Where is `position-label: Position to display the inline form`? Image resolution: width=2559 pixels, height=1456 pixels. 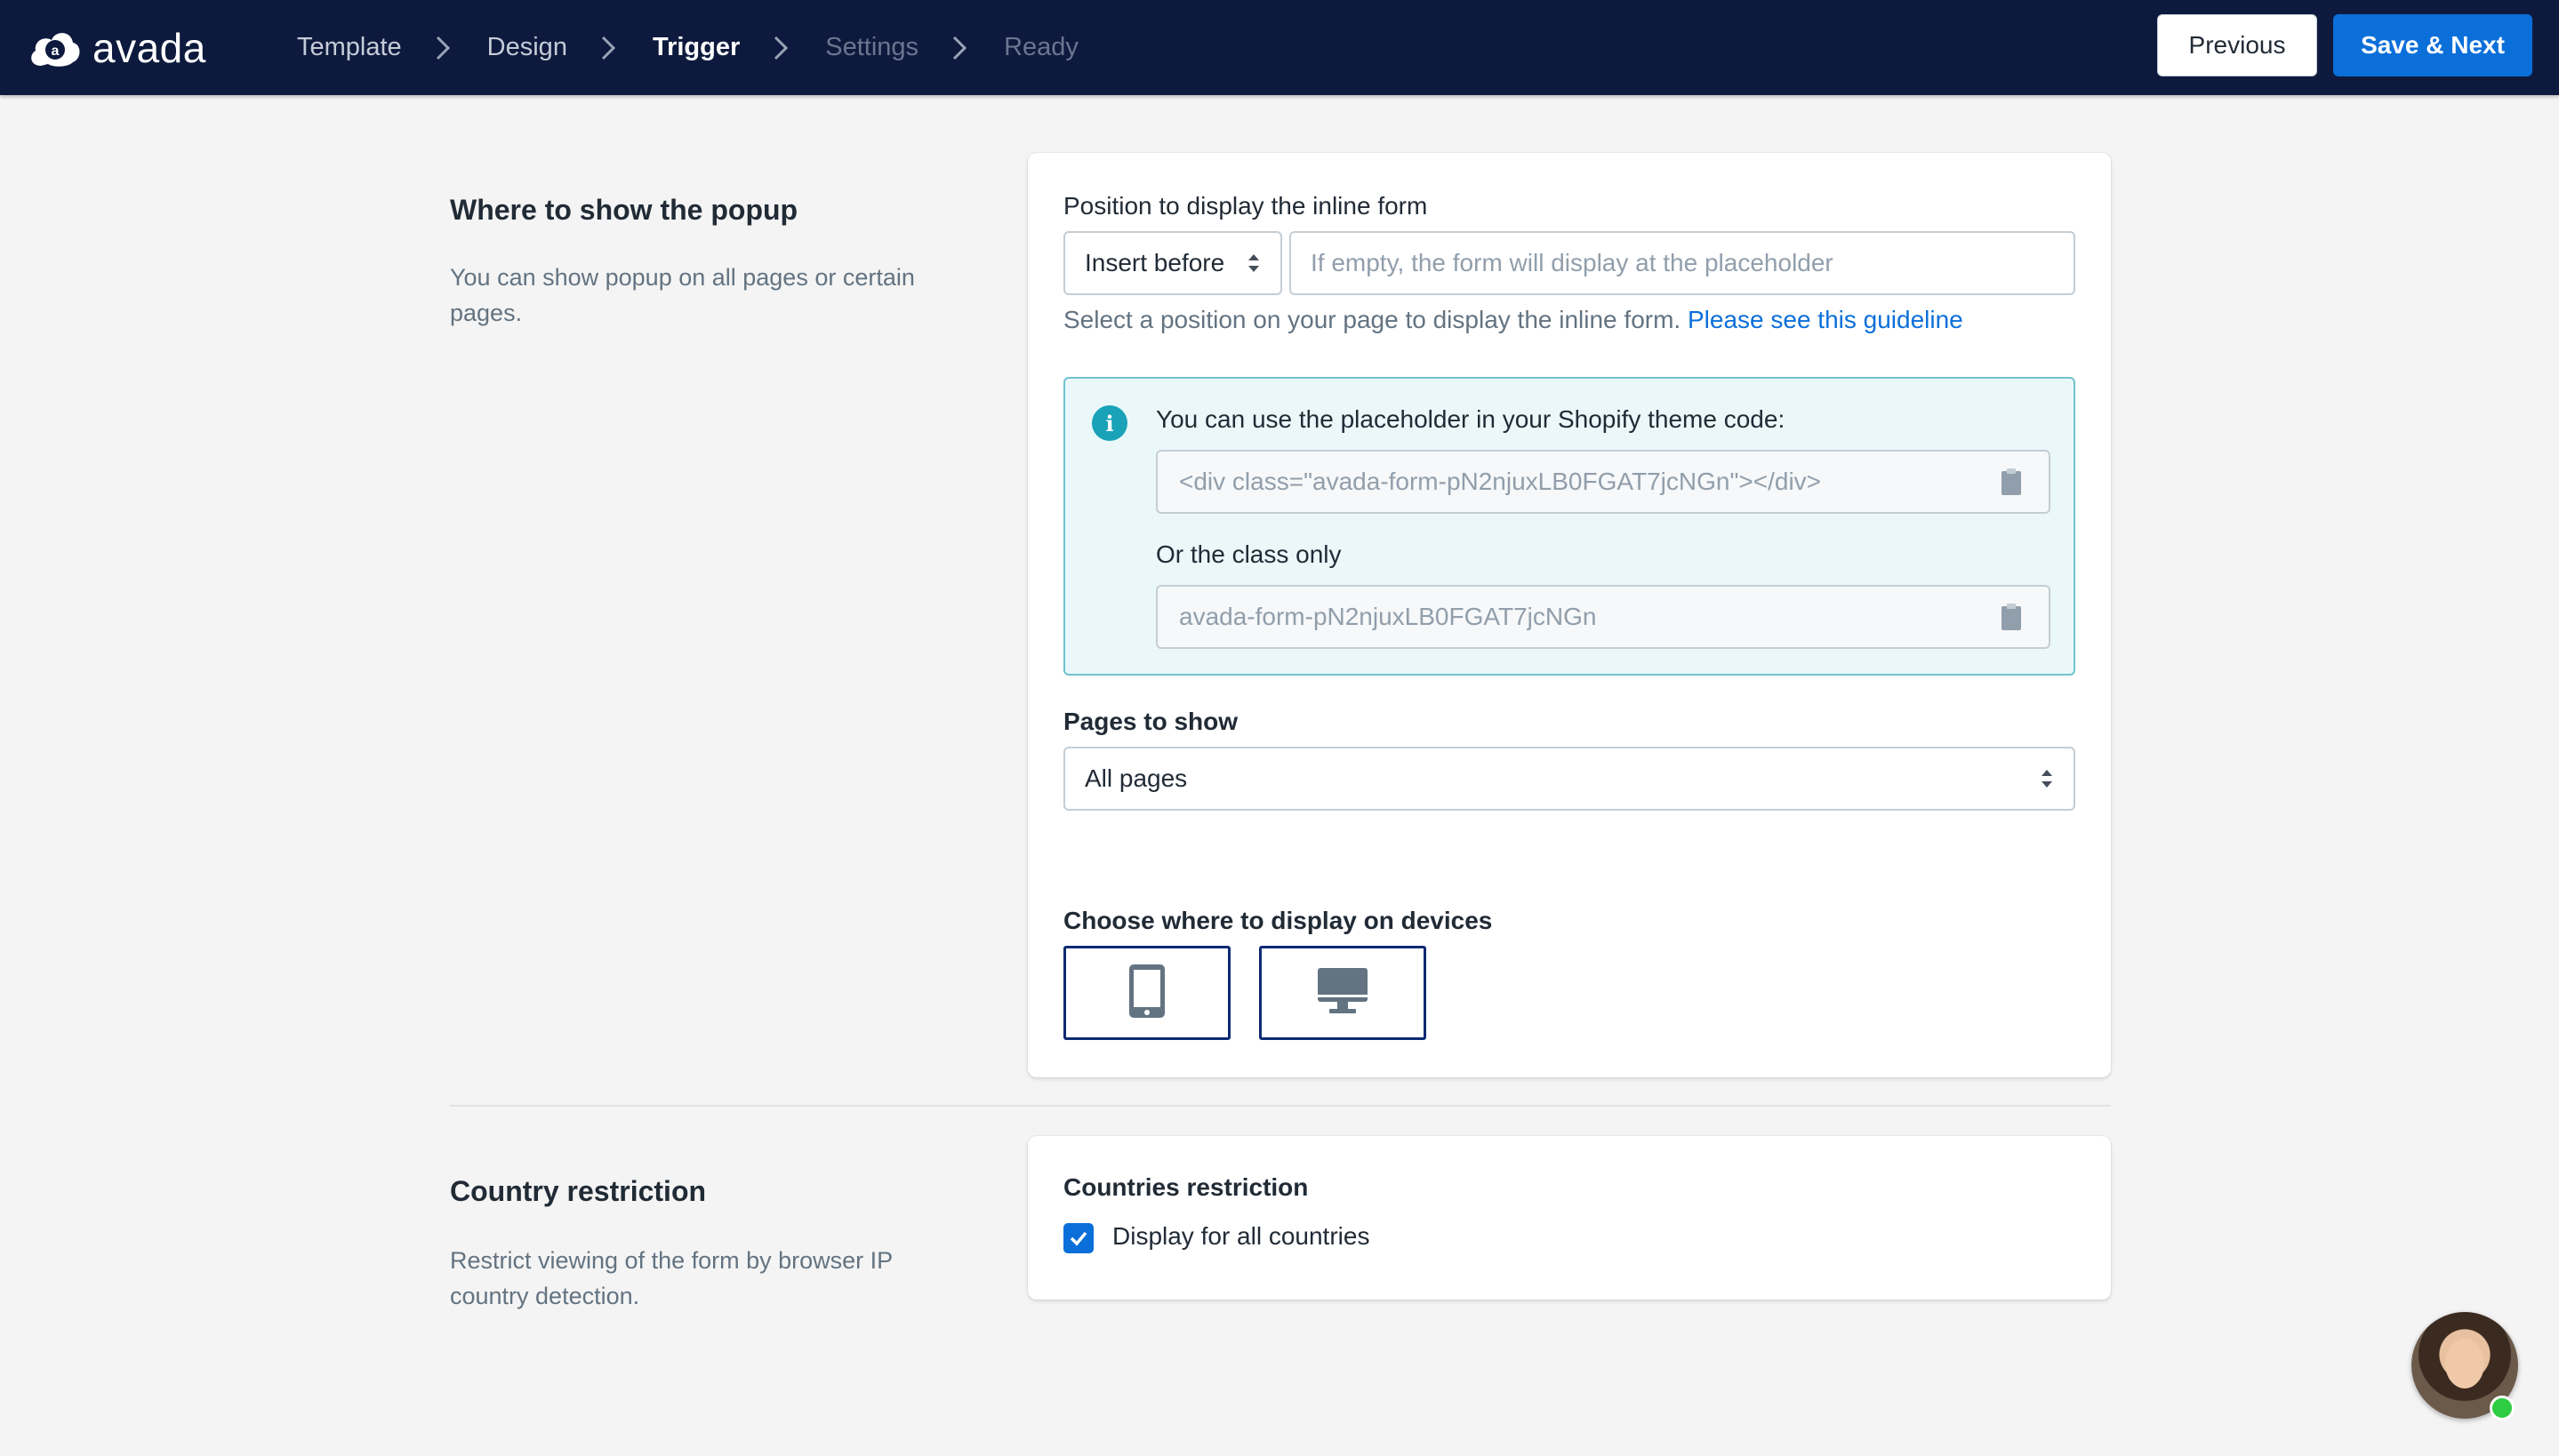
position-label: Position to display the inline form is located at coordinates (1245, 206).